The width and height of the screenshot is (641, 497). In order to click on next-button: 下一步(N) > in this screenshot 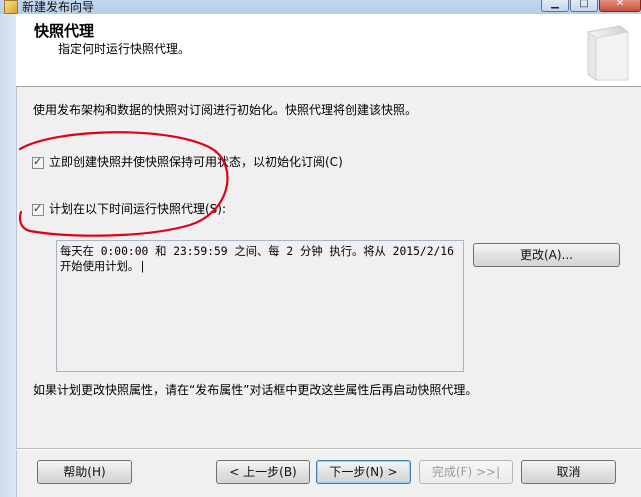, I will do `click(363, 472)`.